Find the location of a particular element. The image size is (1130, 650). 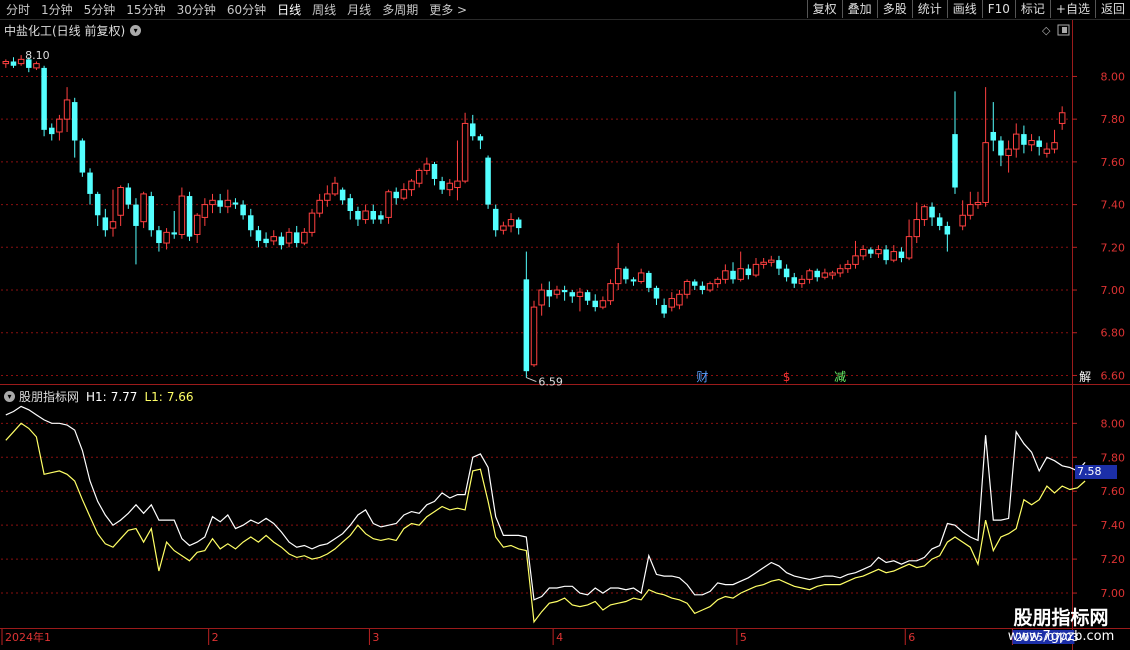

indicator-y-tick-label: 7.00 is located at coordinates (1113, 593).